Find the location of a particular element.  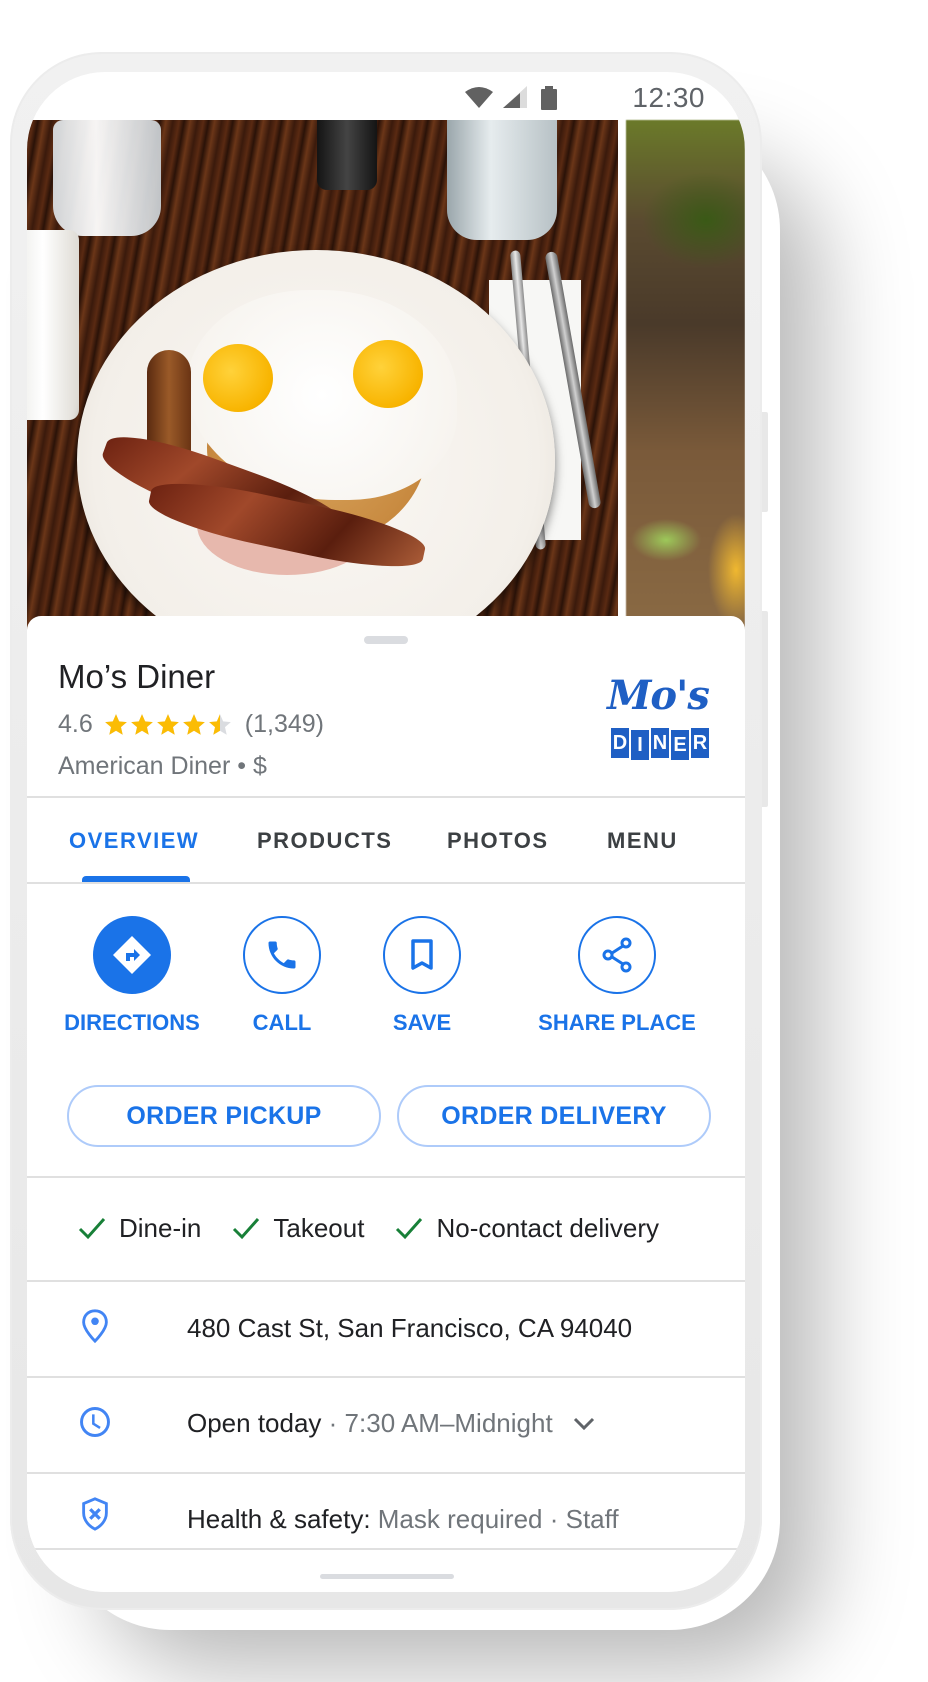

tab-overview: OVERVIEW is located at coordinates (134, 841).